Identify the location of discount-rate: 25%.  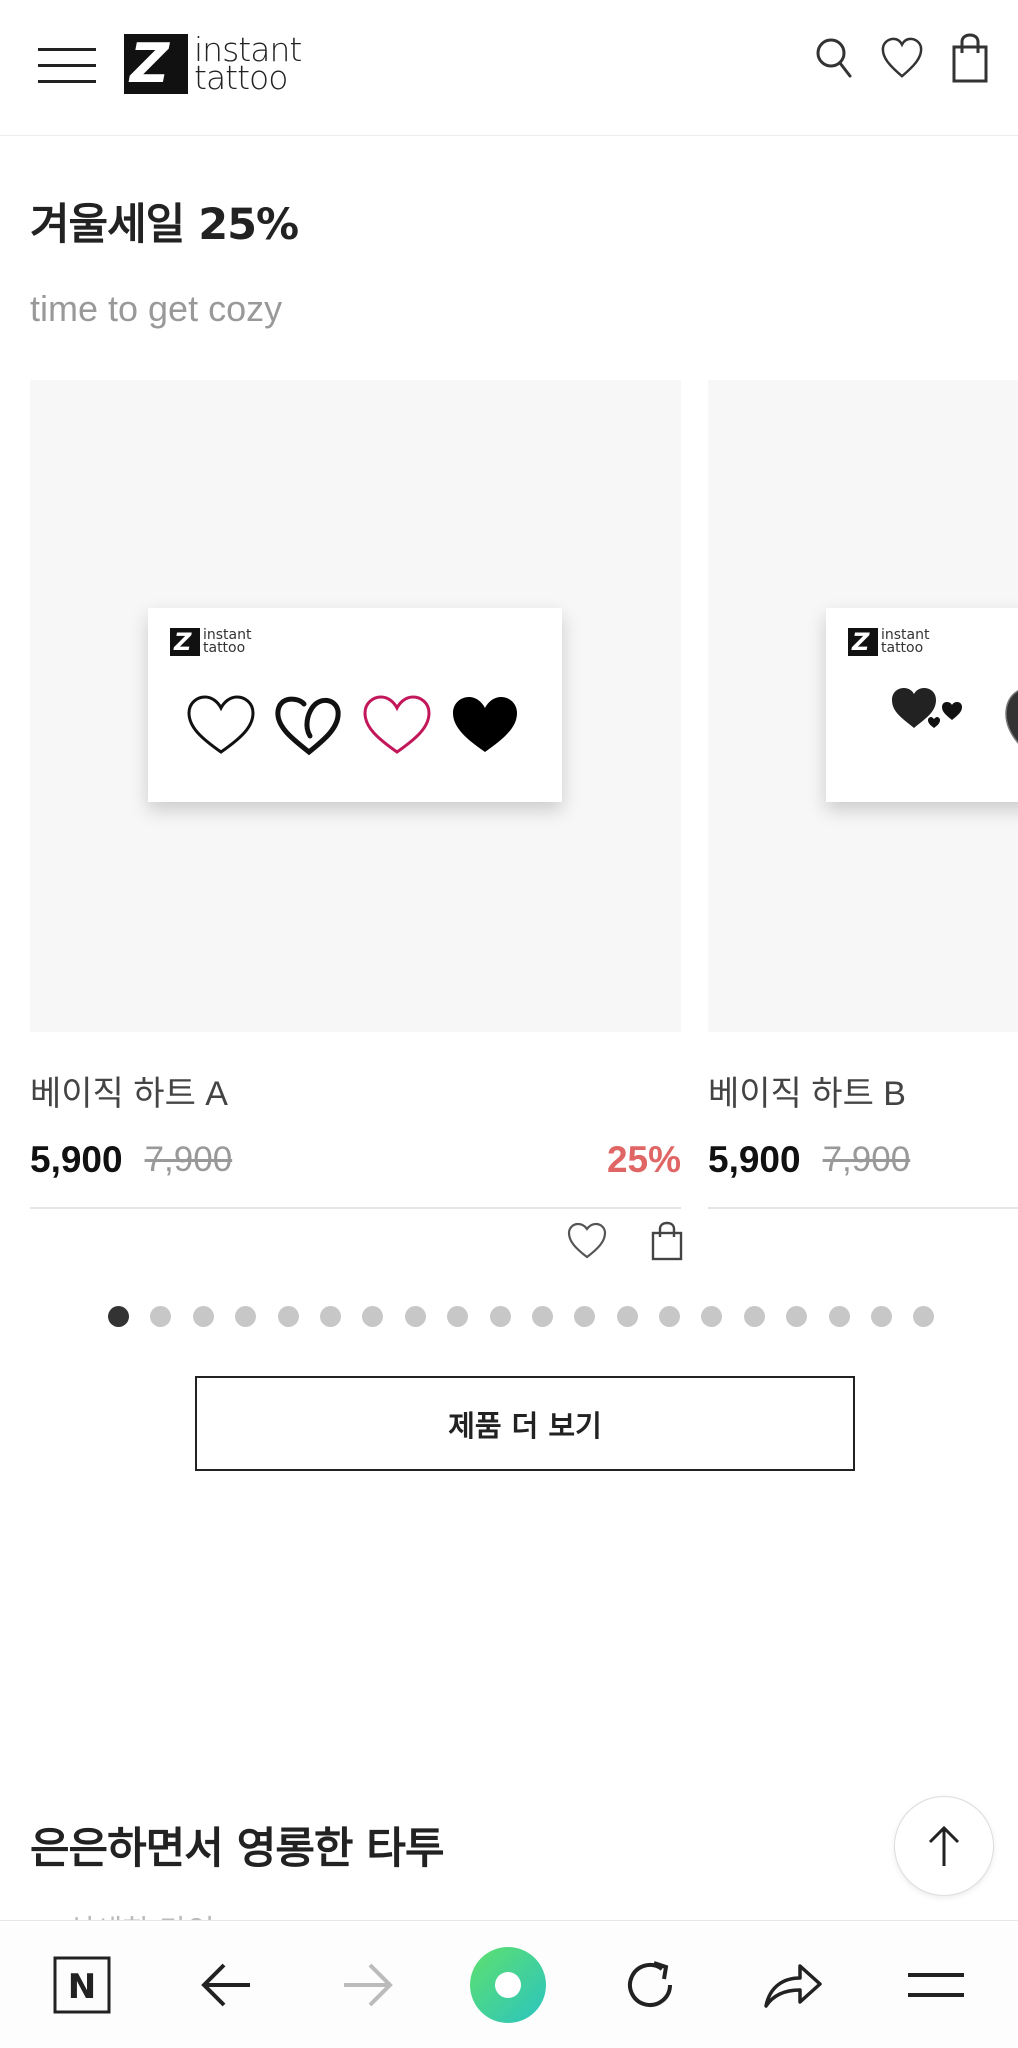
(643, 1159).